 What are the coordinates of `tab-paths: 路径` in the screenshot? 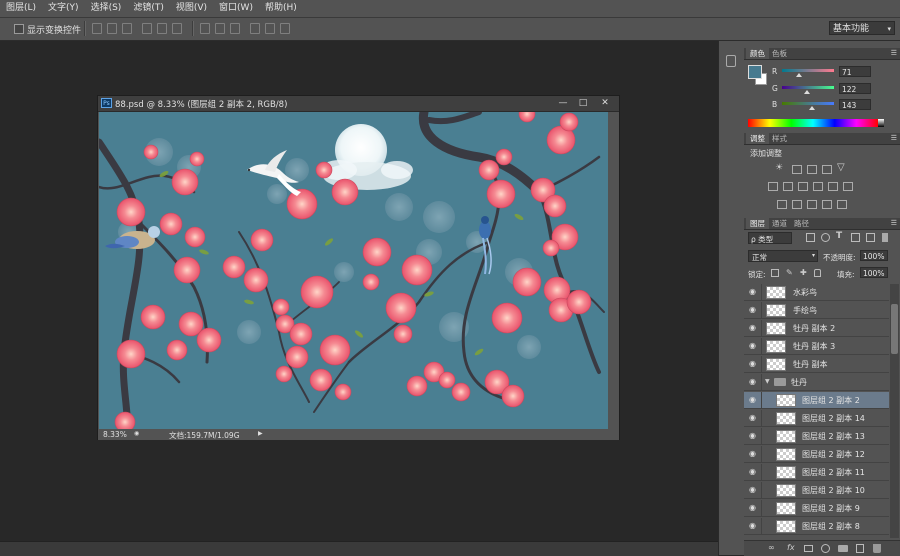 It's located at (801, 223).